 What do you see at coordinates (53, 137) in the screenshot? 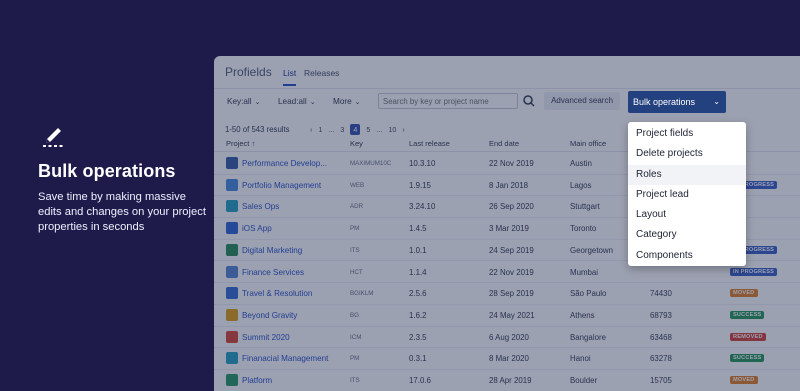
I see `pen-icon` at bounding box center [53, 137].